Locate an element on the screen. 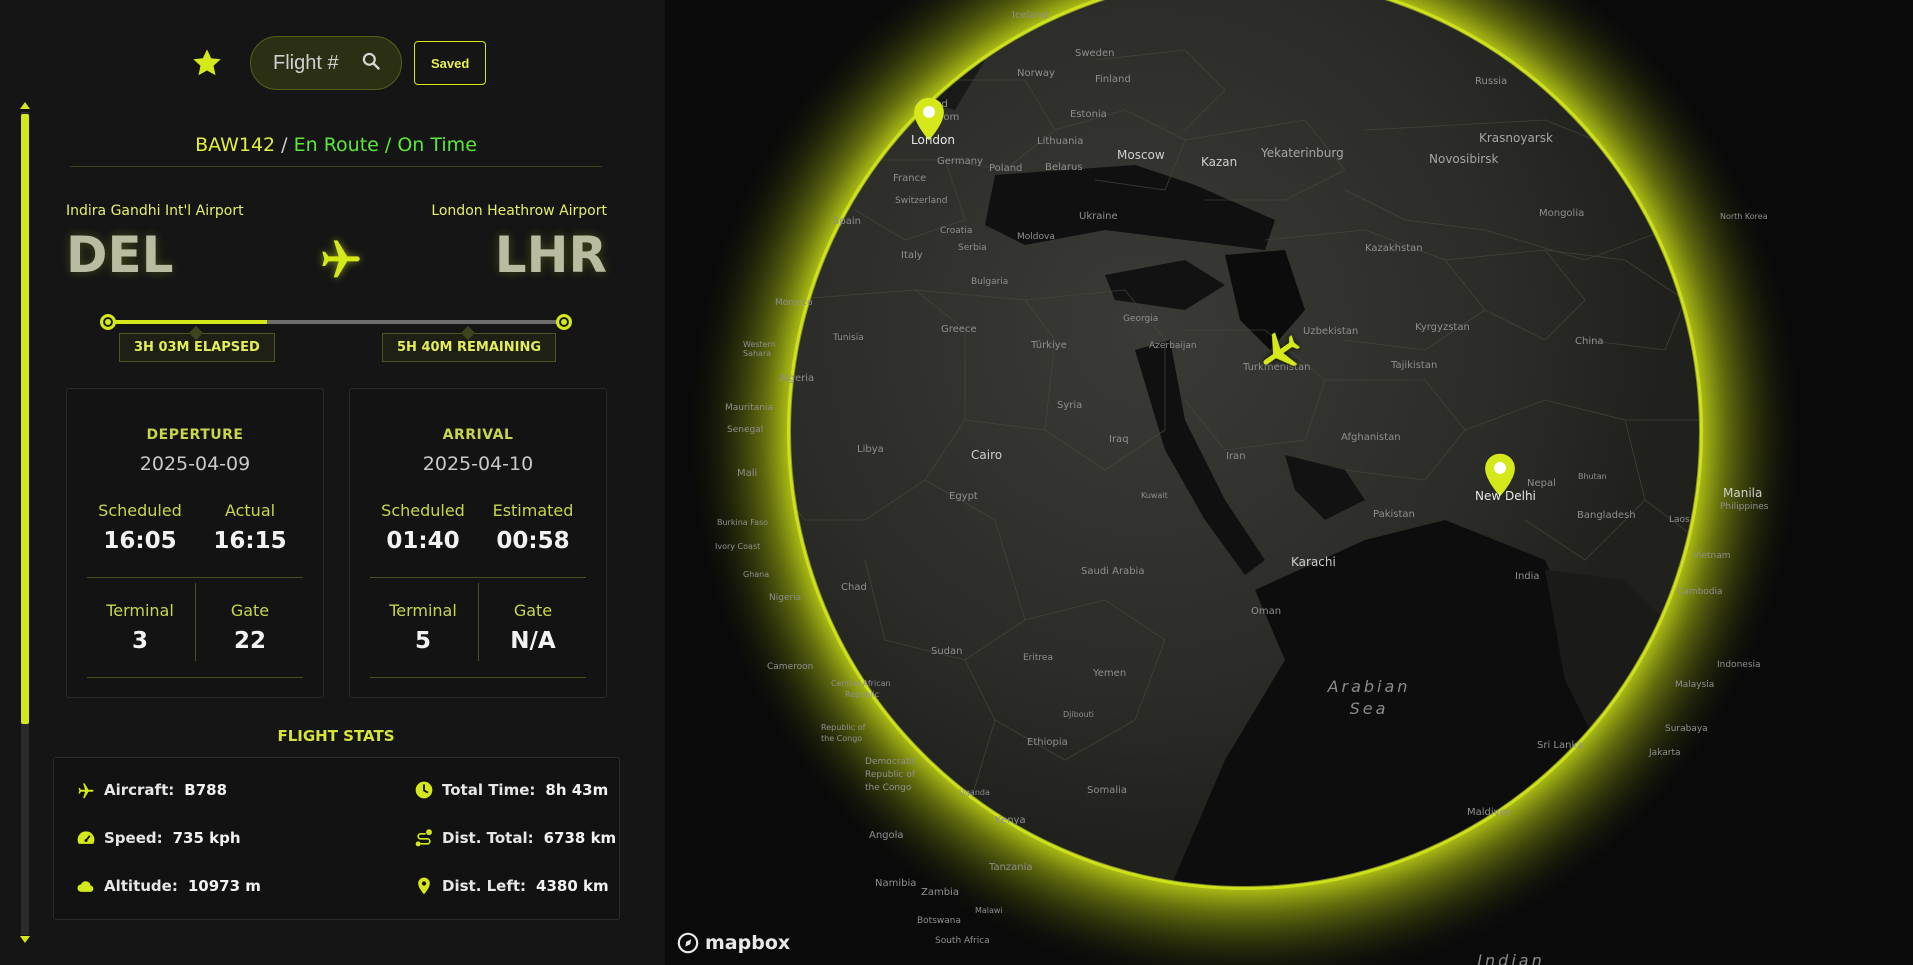  map-label: Ghana is located at coordinates (756, 574).